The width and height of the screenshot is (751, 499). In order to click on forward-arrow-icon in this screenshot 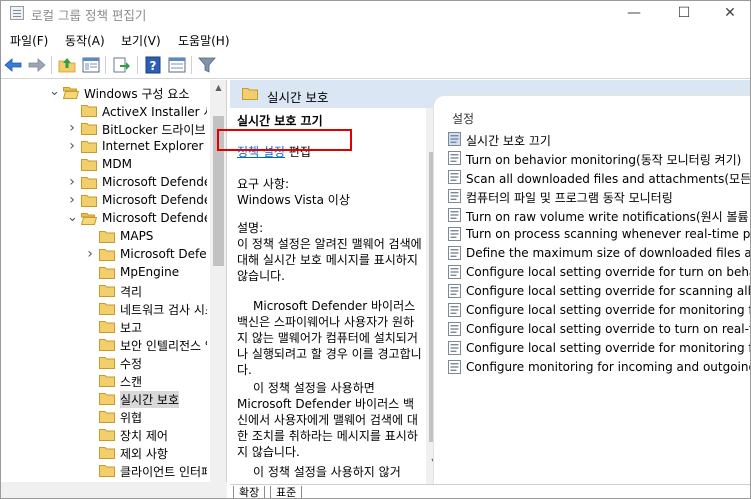, I will do `click(37, 65)`.